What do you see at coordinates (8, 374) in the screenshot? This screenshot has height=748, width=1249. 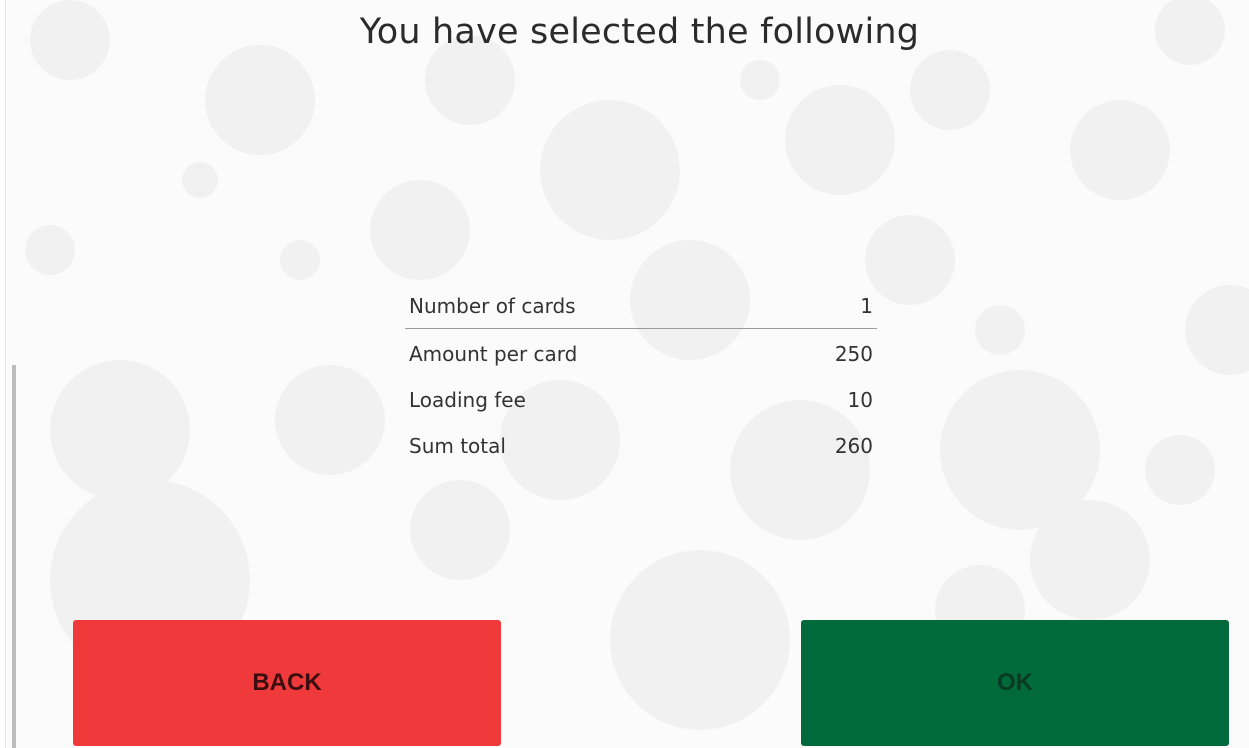 I see `left-edge-rule` at bounding box center [8, 374].